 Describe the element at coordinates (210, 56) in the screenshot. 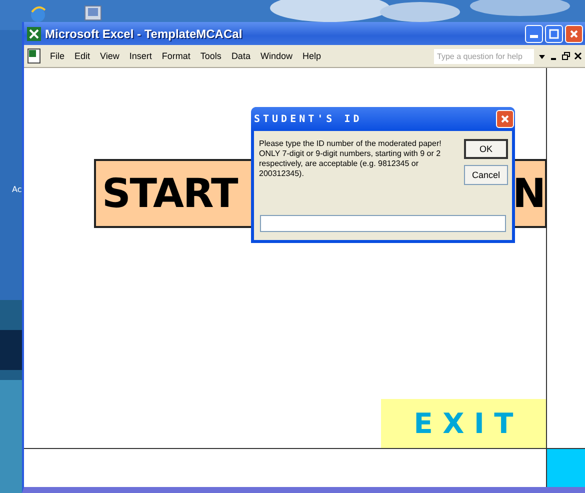

I see `menu-item: Tools` at that location.